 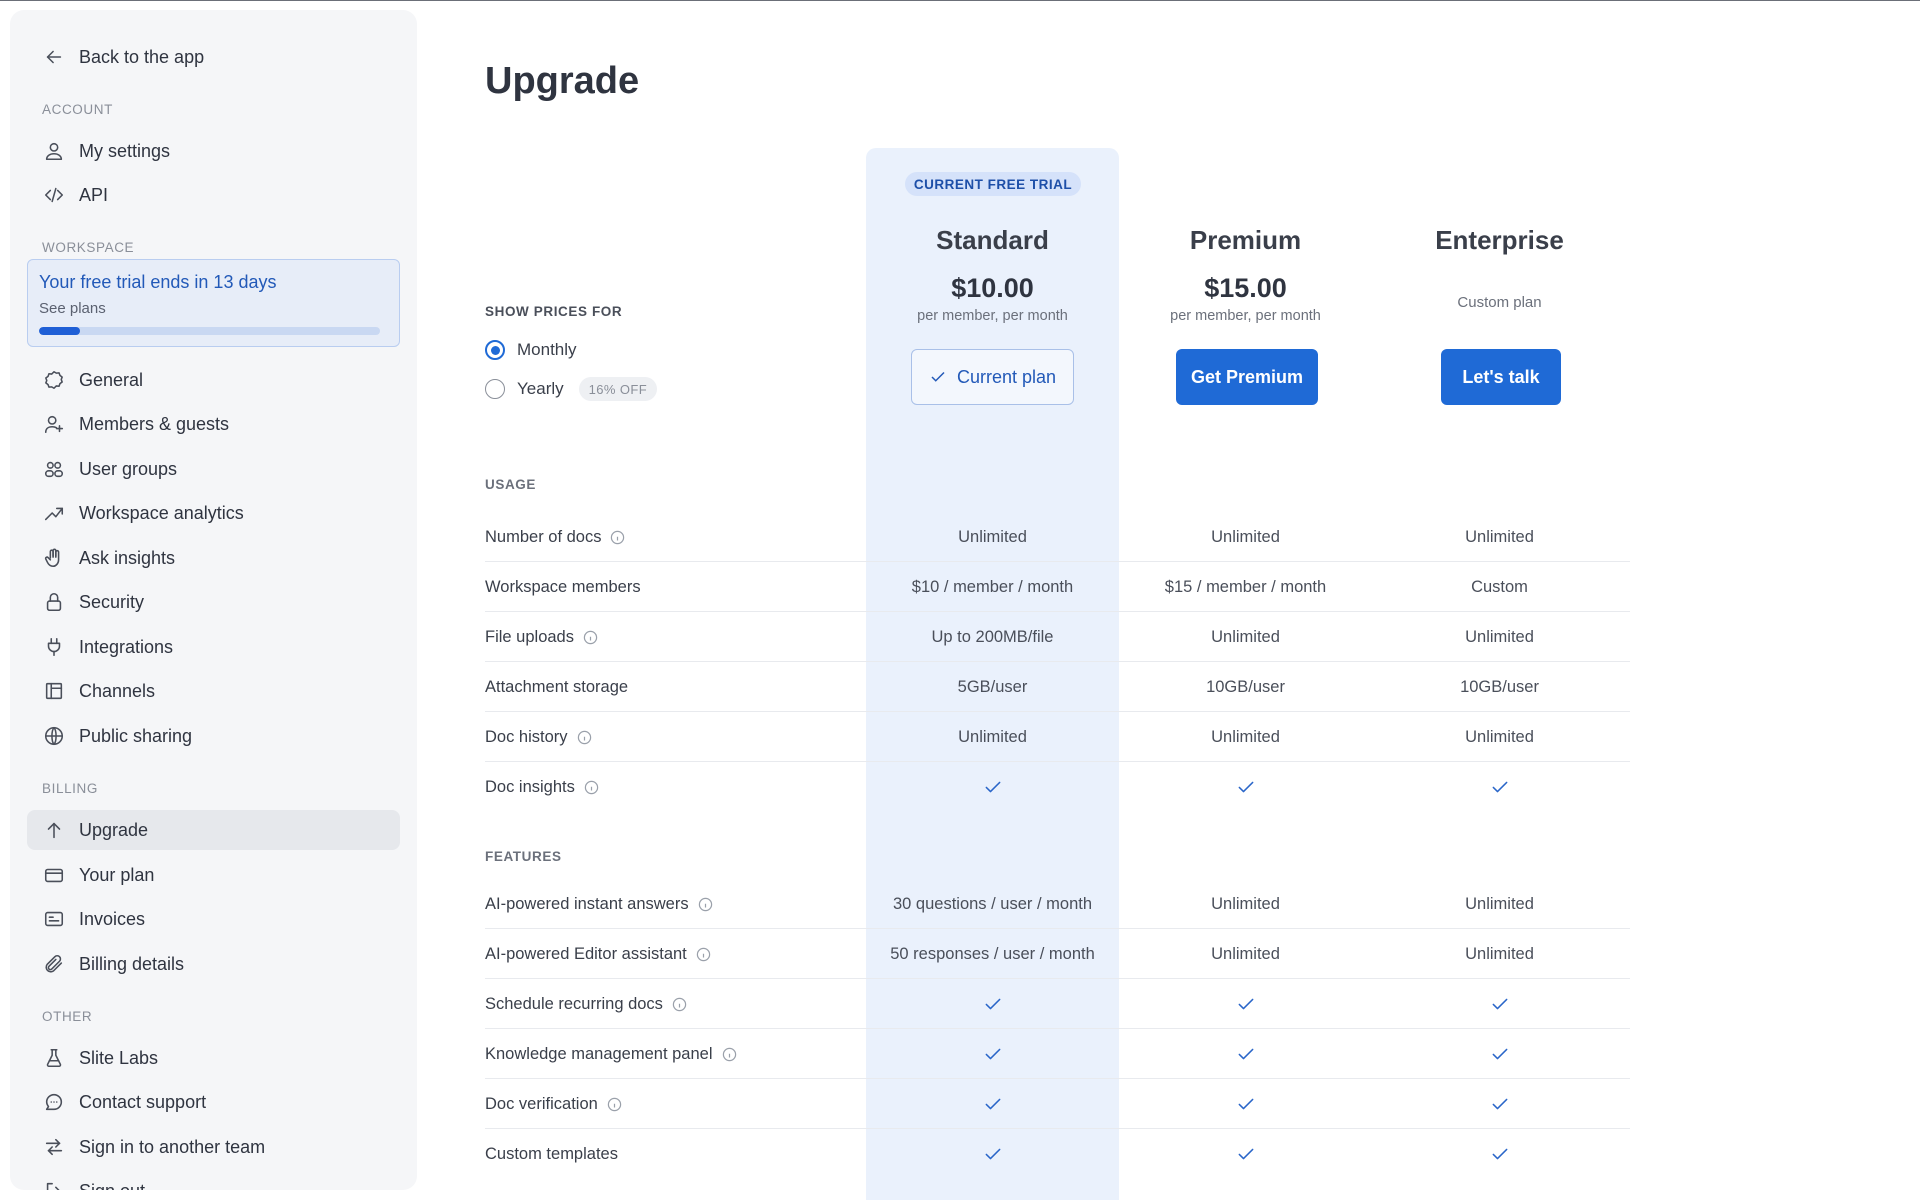 What do you see at coordinates (1245, 240) in the screenshot?
I see `plan-name-premium: Premium` at bounding box center [1245, 240].